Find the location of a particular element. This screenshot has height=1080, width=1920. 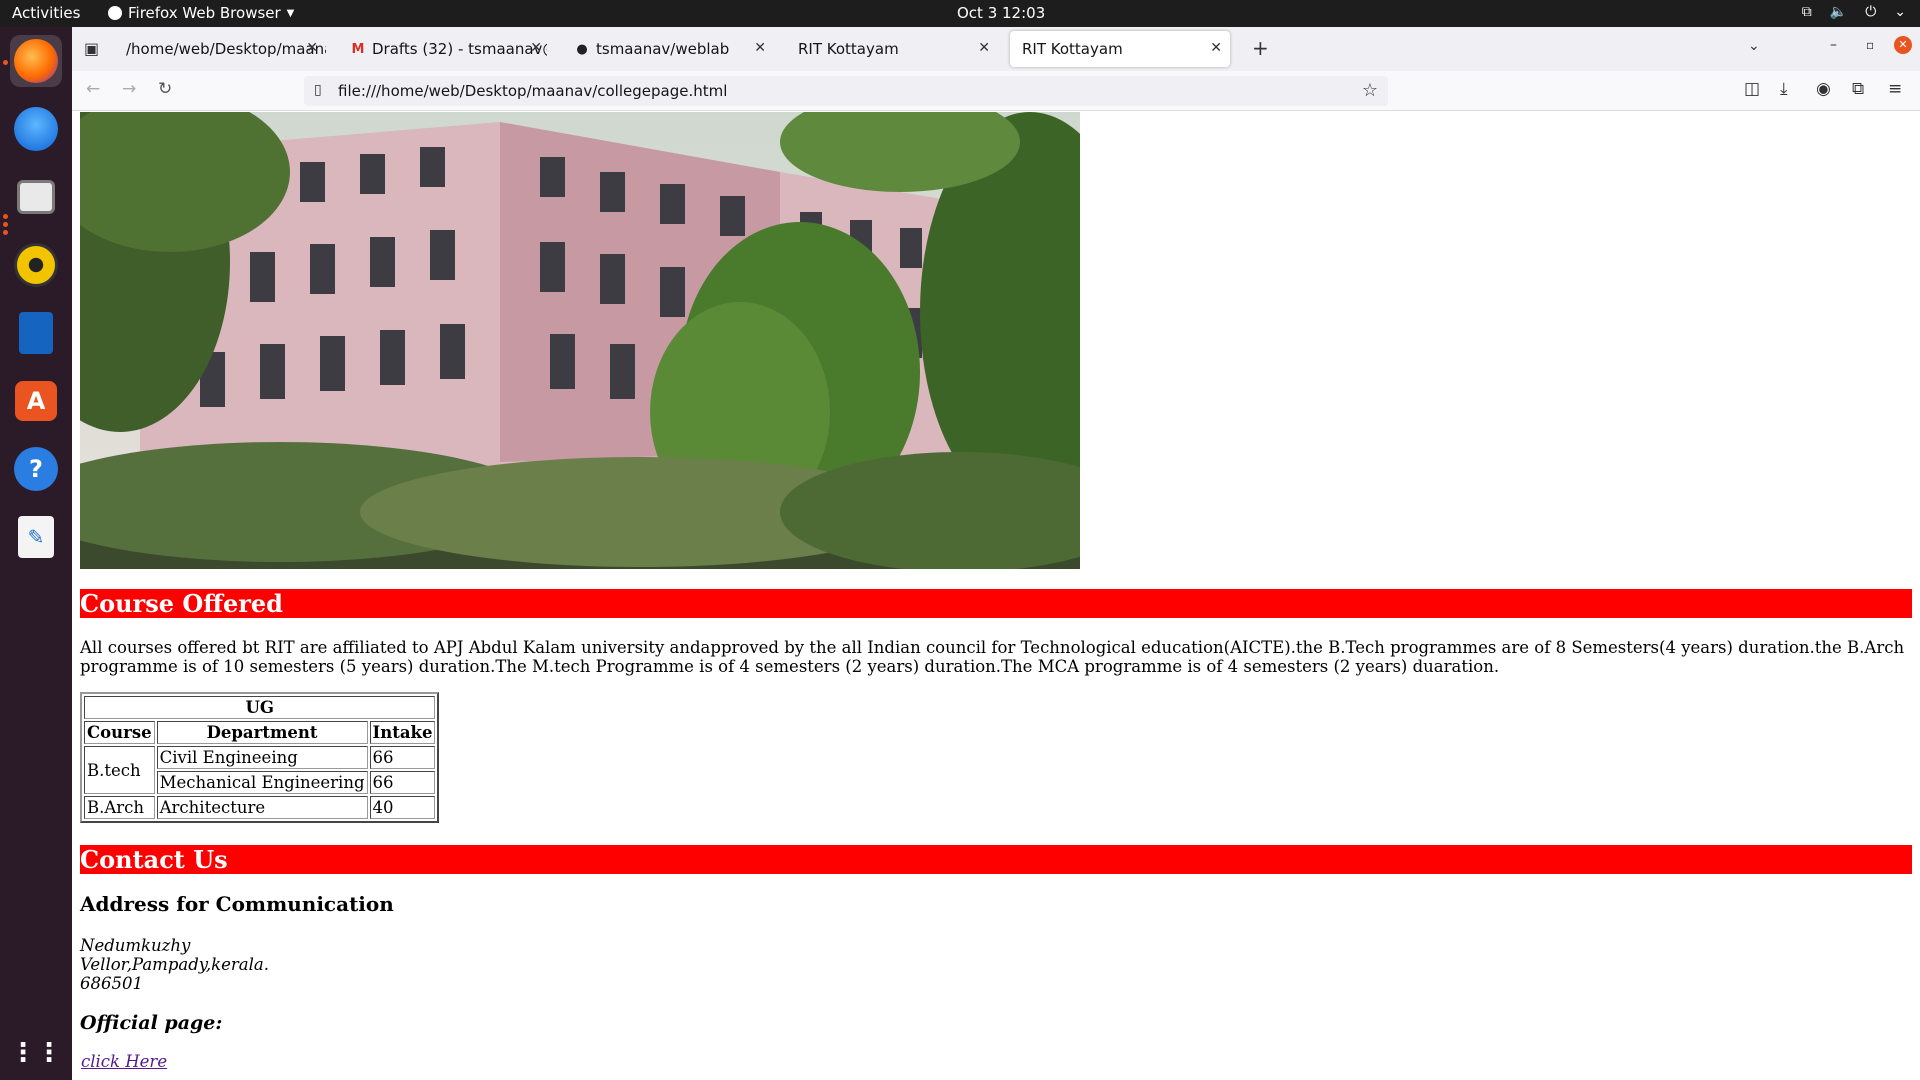

table-caption: UG is located at coordinates (260, 707).